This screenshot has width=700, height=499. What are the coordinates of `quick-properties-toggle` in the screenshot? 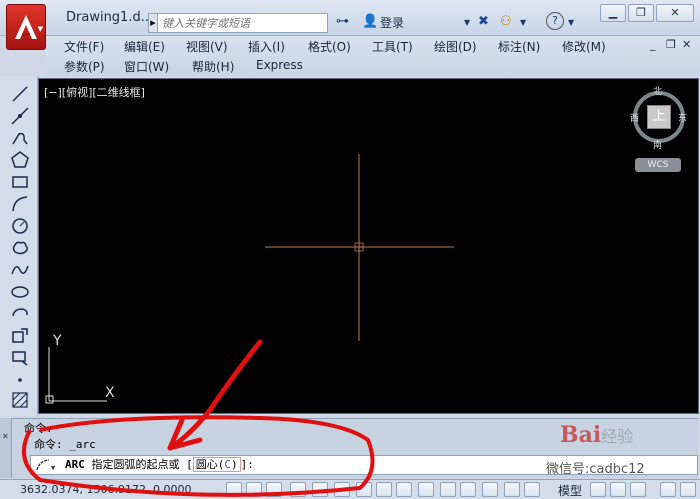 It's located at (490, 489).